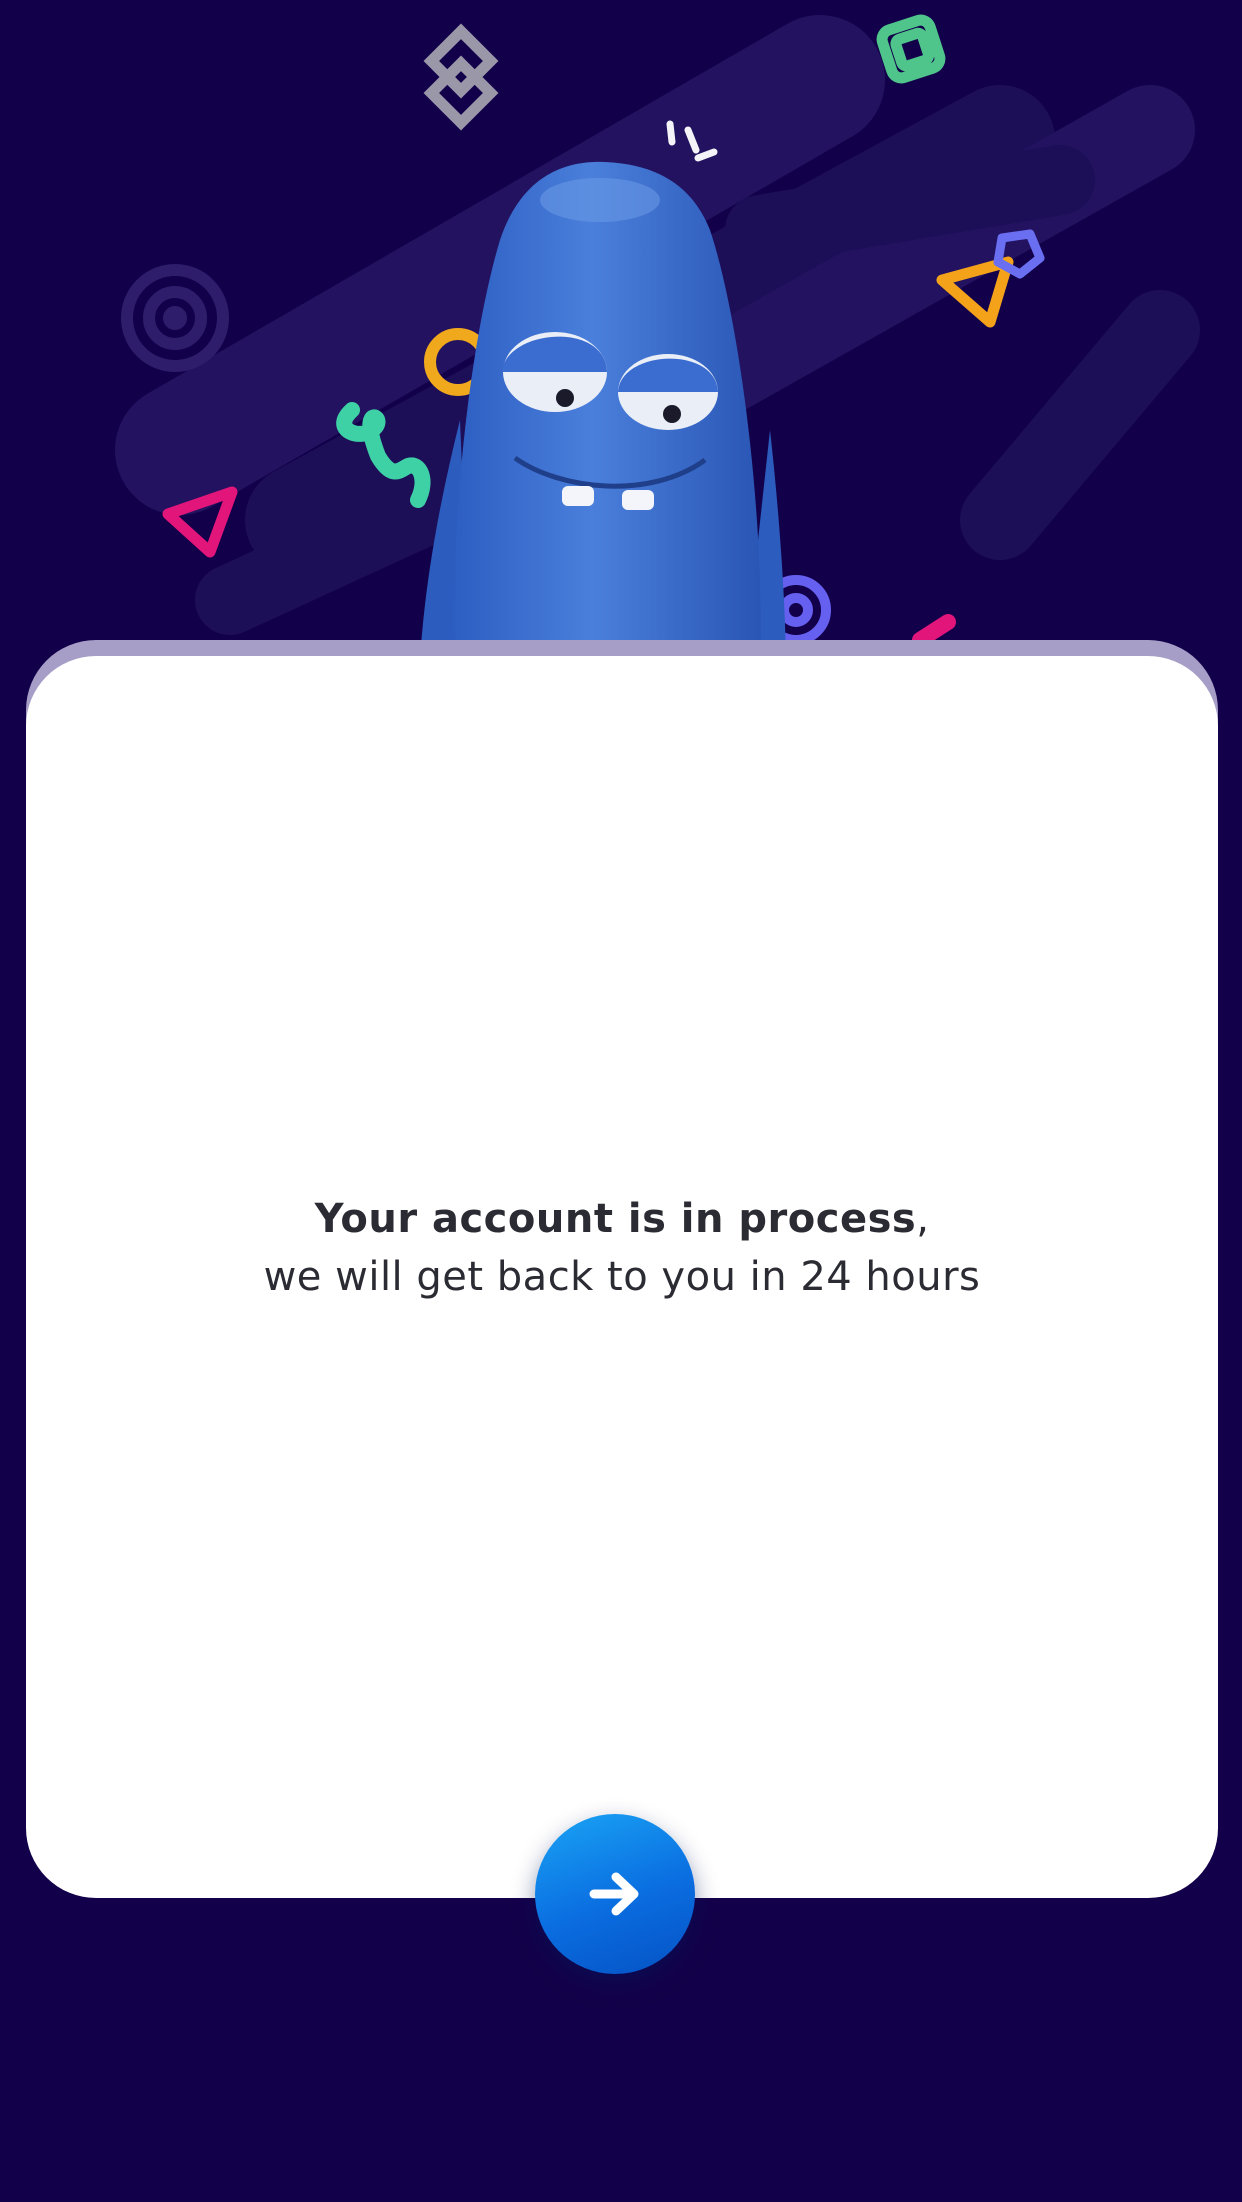 This screenshot has width=1242, height=2202. I want to click on status-message-line-1: Your account is in process,, so click(622, 1219).